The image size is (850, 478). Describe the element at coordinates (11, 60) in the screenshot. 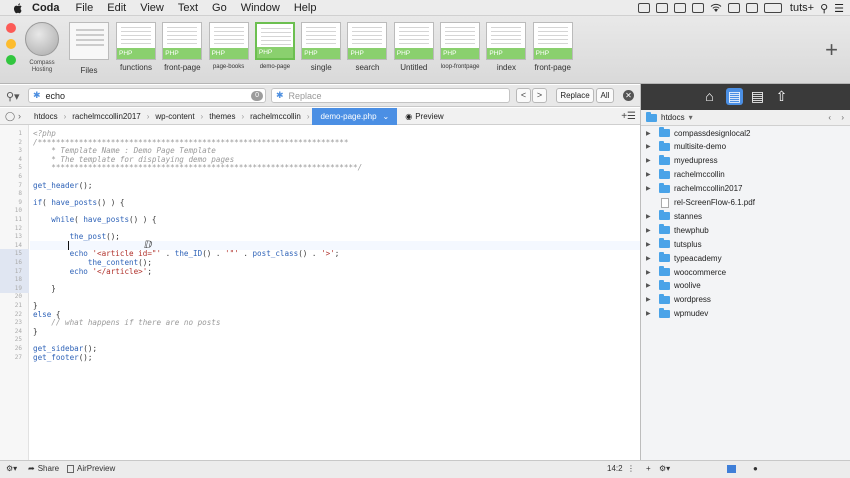

I see `zoom-window-button` at that location.